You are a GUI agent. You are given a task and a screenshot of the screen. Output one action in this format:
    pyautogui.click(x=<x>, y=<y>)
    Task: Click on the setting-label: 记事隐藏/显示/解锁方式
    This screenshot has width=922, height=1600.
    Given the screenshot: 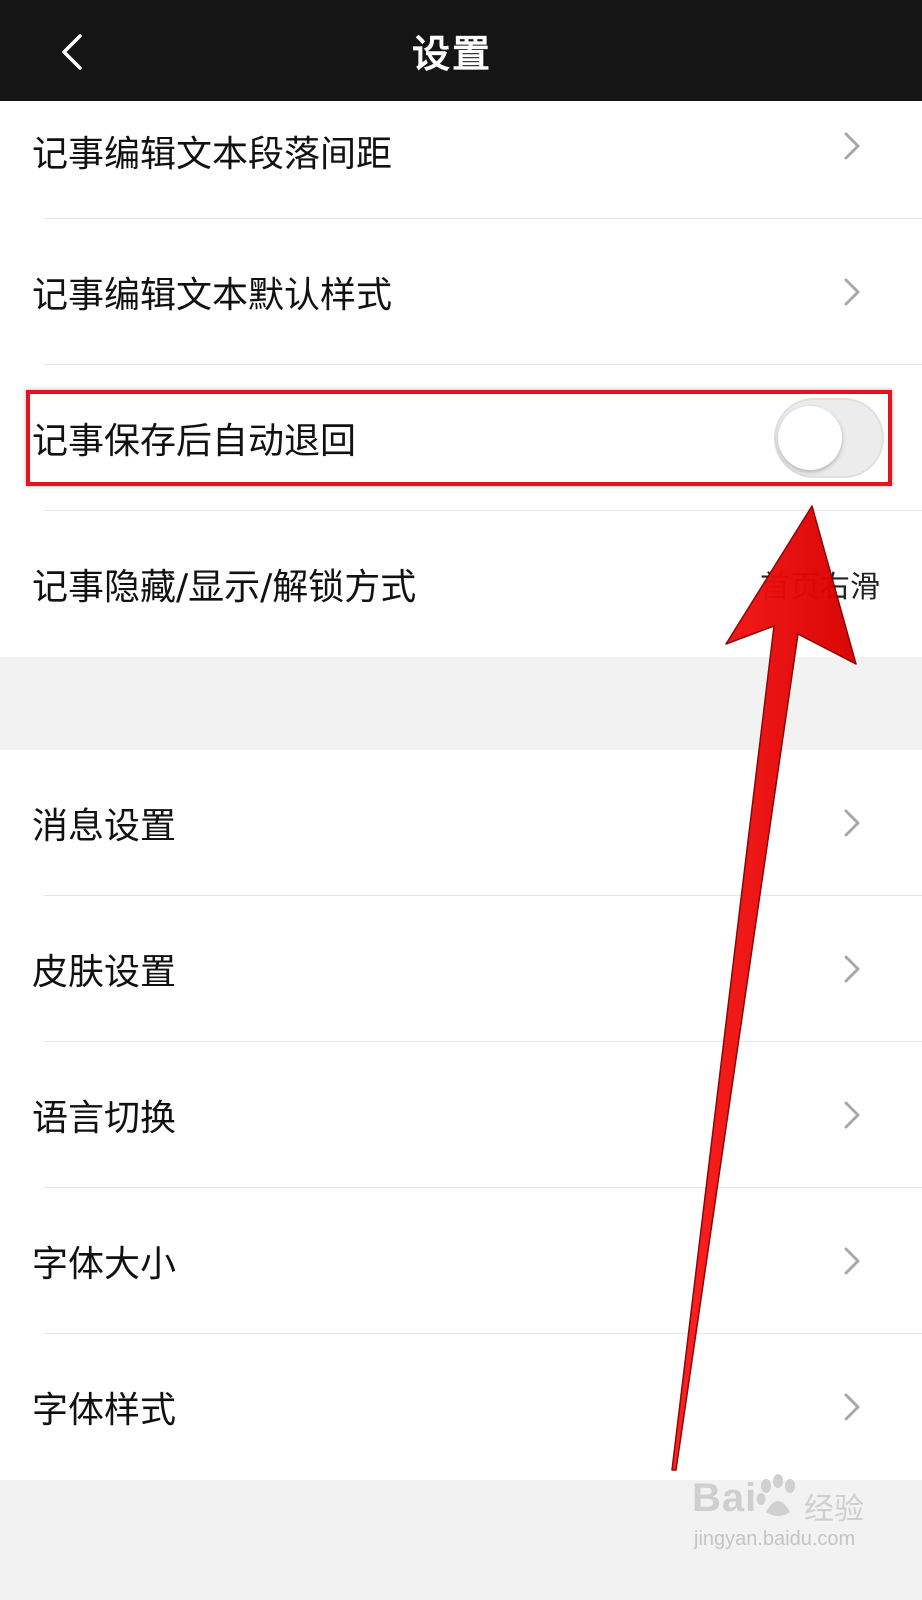 What is the action you would take?
    pyautogui.click(x=224, y=587)
    